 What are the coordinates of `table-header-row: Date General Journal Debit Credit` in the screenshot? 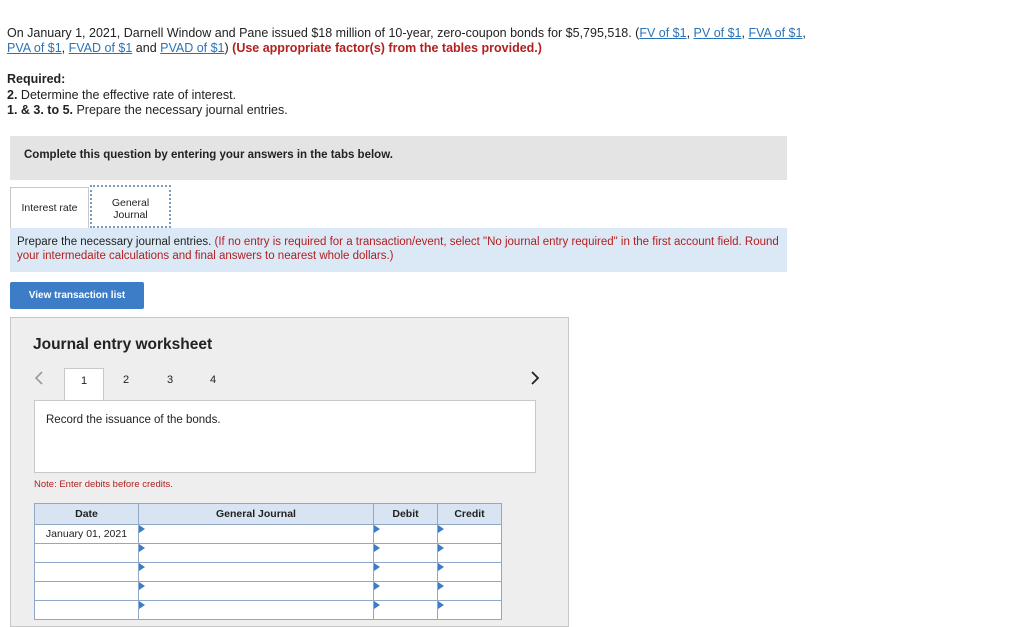 It's located at (268, 514).